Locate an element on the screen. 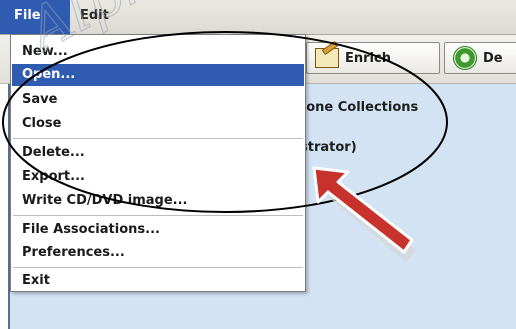  menu-bar: File Edit is located at coordinates (258, 17).